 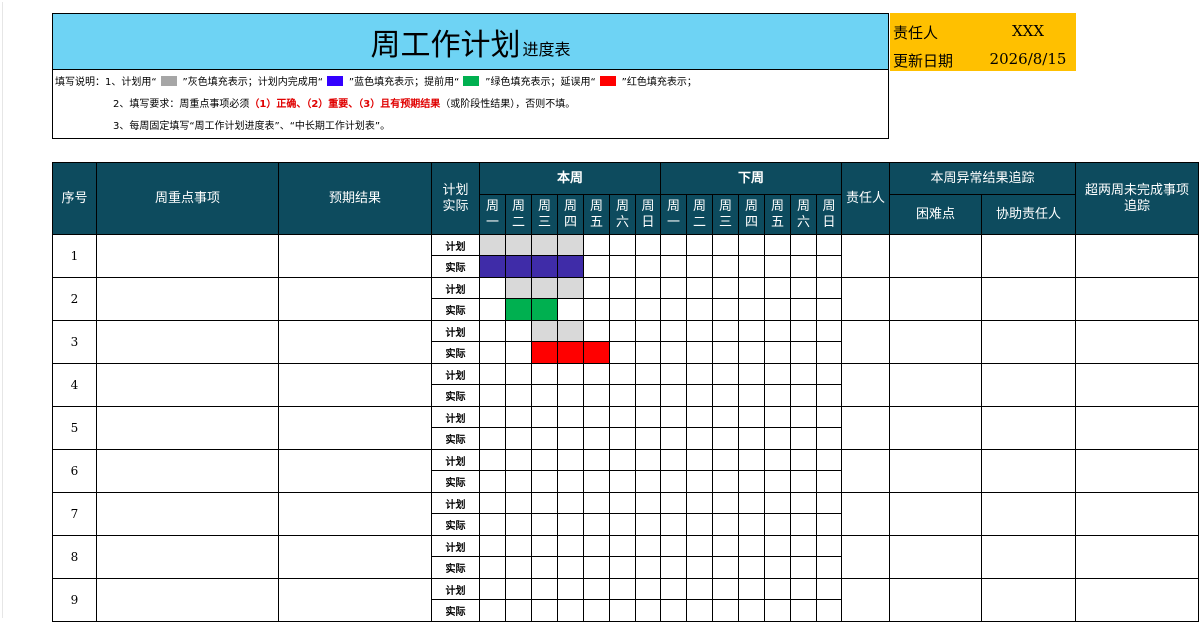 I want to click on owner-cell, so click(x=865, y=471).